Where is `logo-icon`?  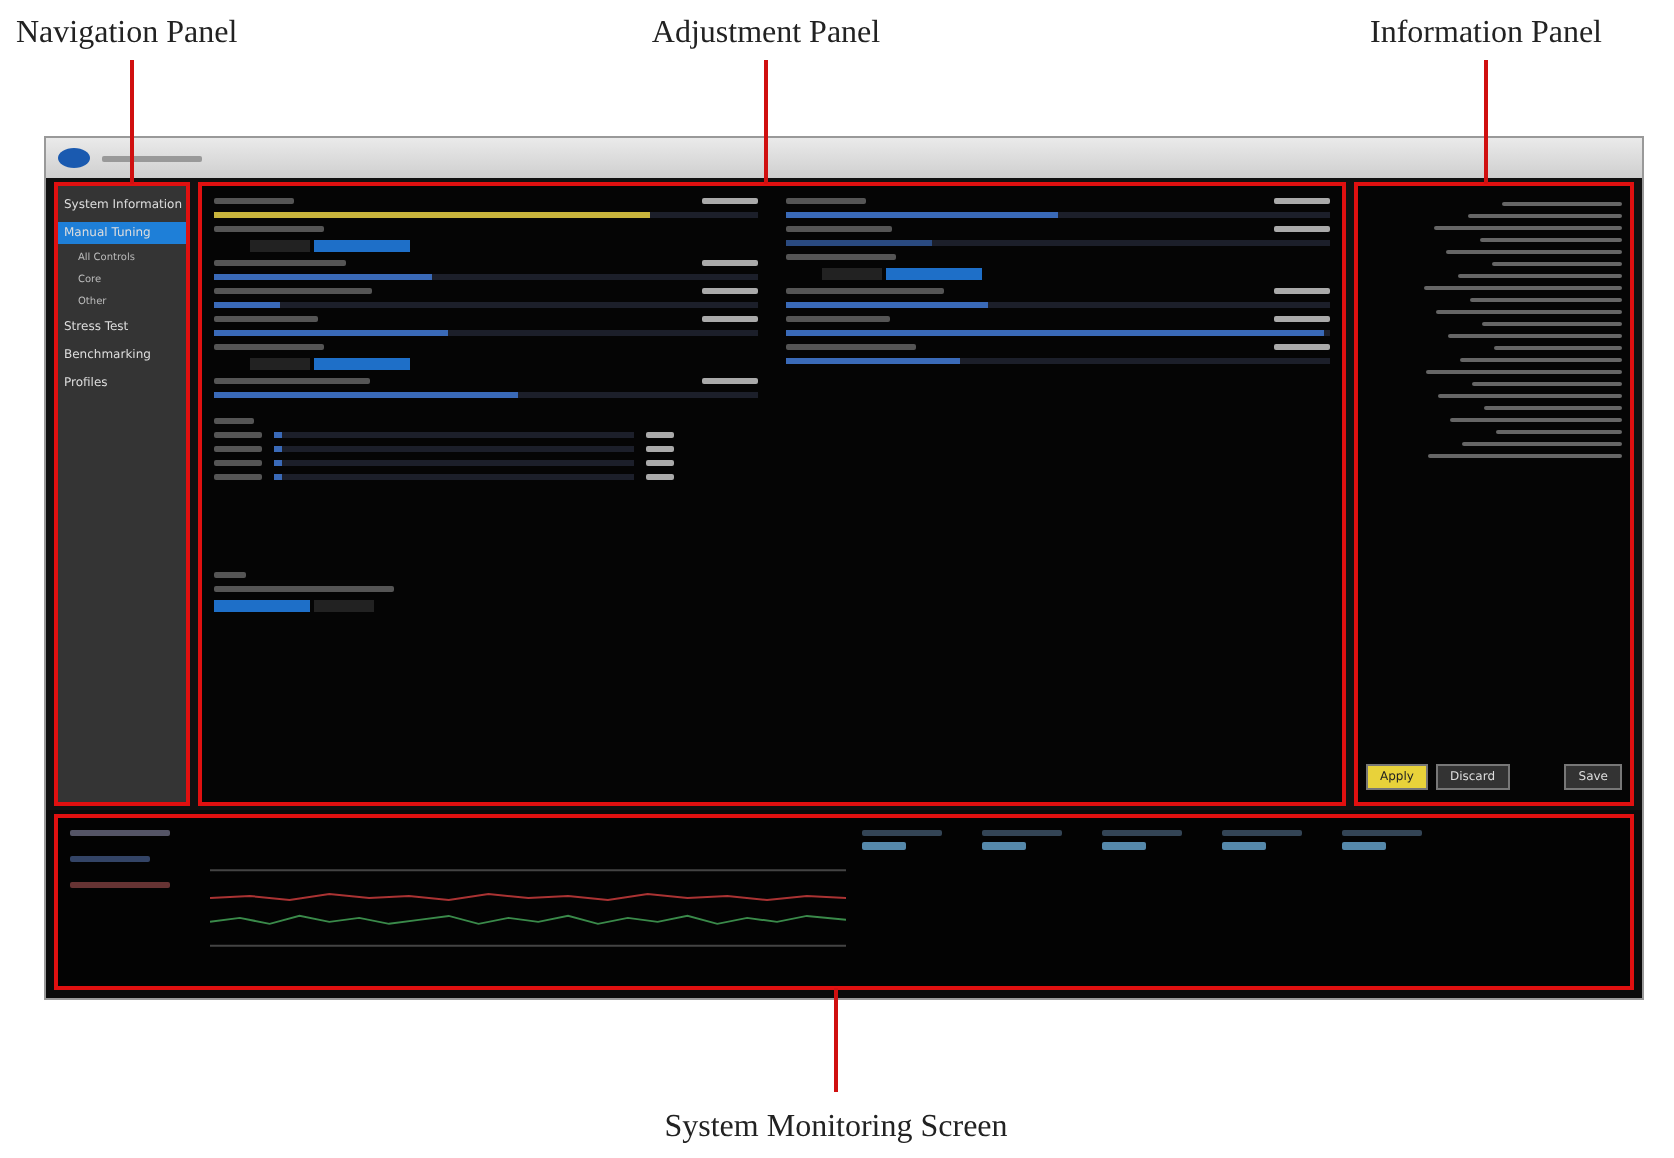 logo-icon is located at coordinates (74, 158).